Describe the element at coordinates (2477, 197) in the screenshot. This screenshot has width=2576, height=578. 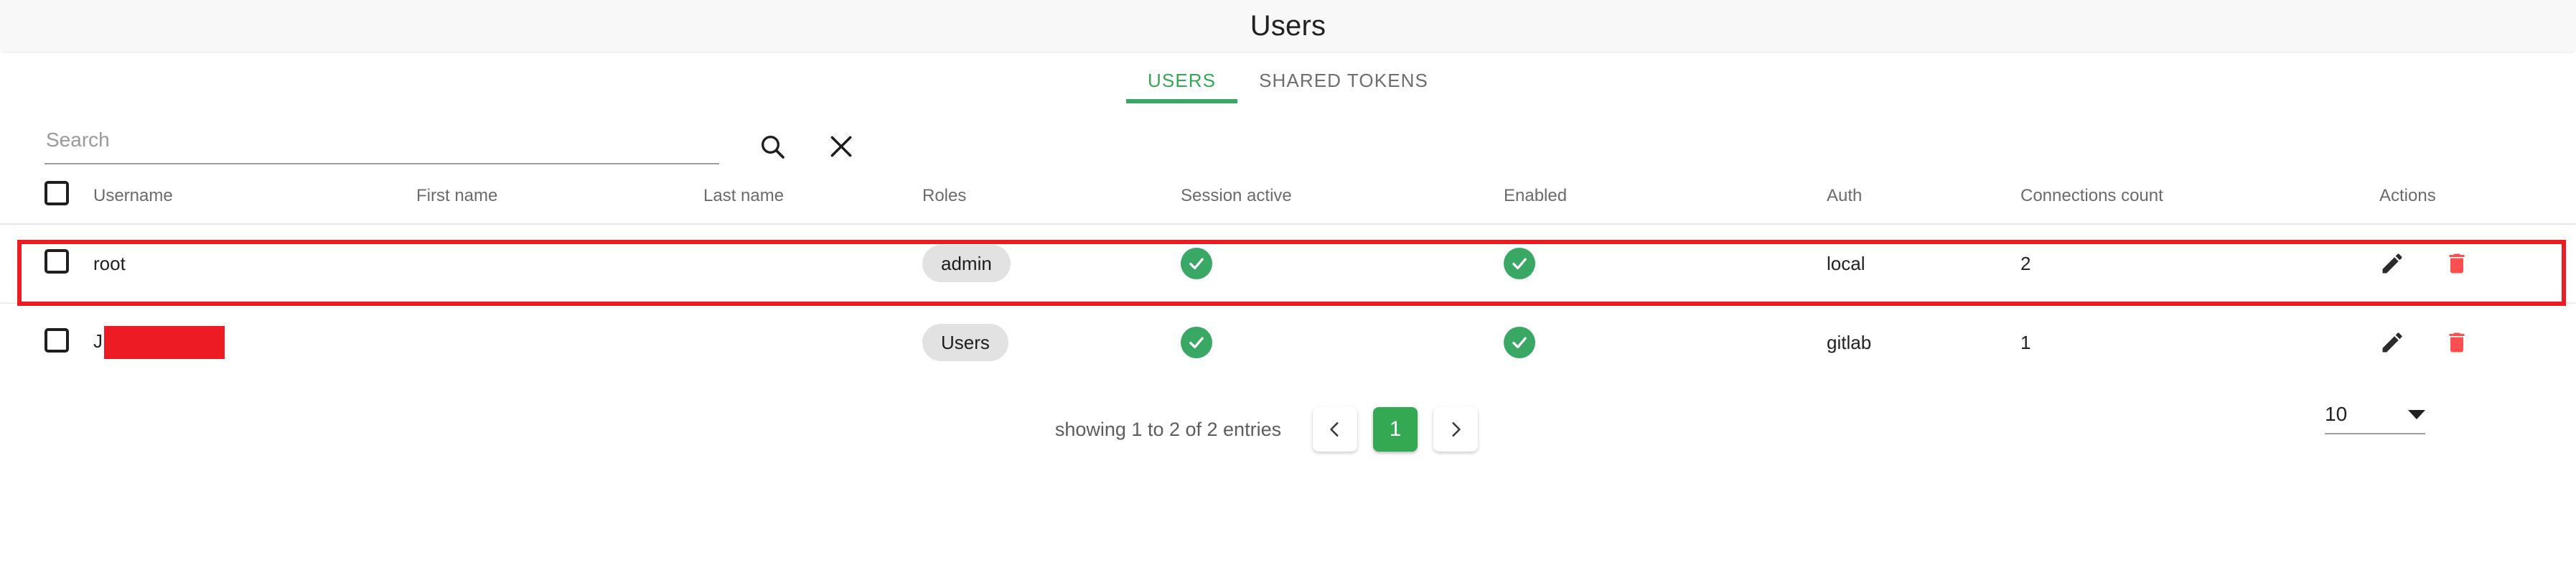
I see `column-header-actions: Actions` at that location.